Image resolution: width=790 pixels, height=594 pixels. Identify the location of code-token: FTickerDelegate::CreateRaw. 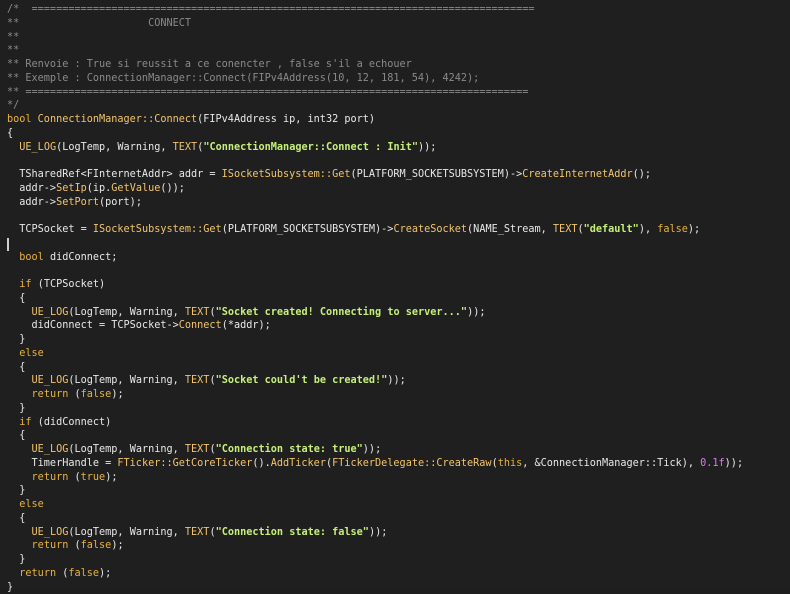
(411, 463).